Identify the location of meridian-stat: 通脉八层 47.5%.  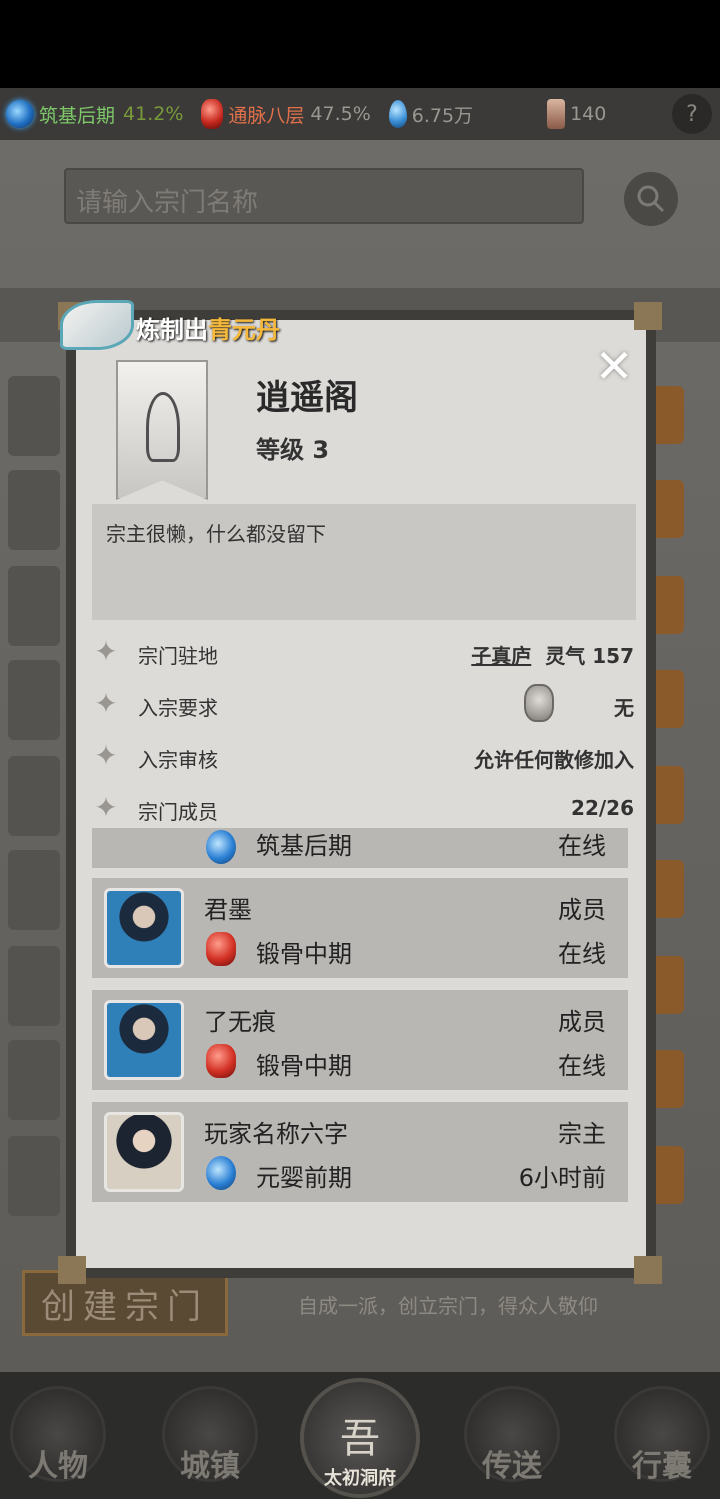
(286, 114).